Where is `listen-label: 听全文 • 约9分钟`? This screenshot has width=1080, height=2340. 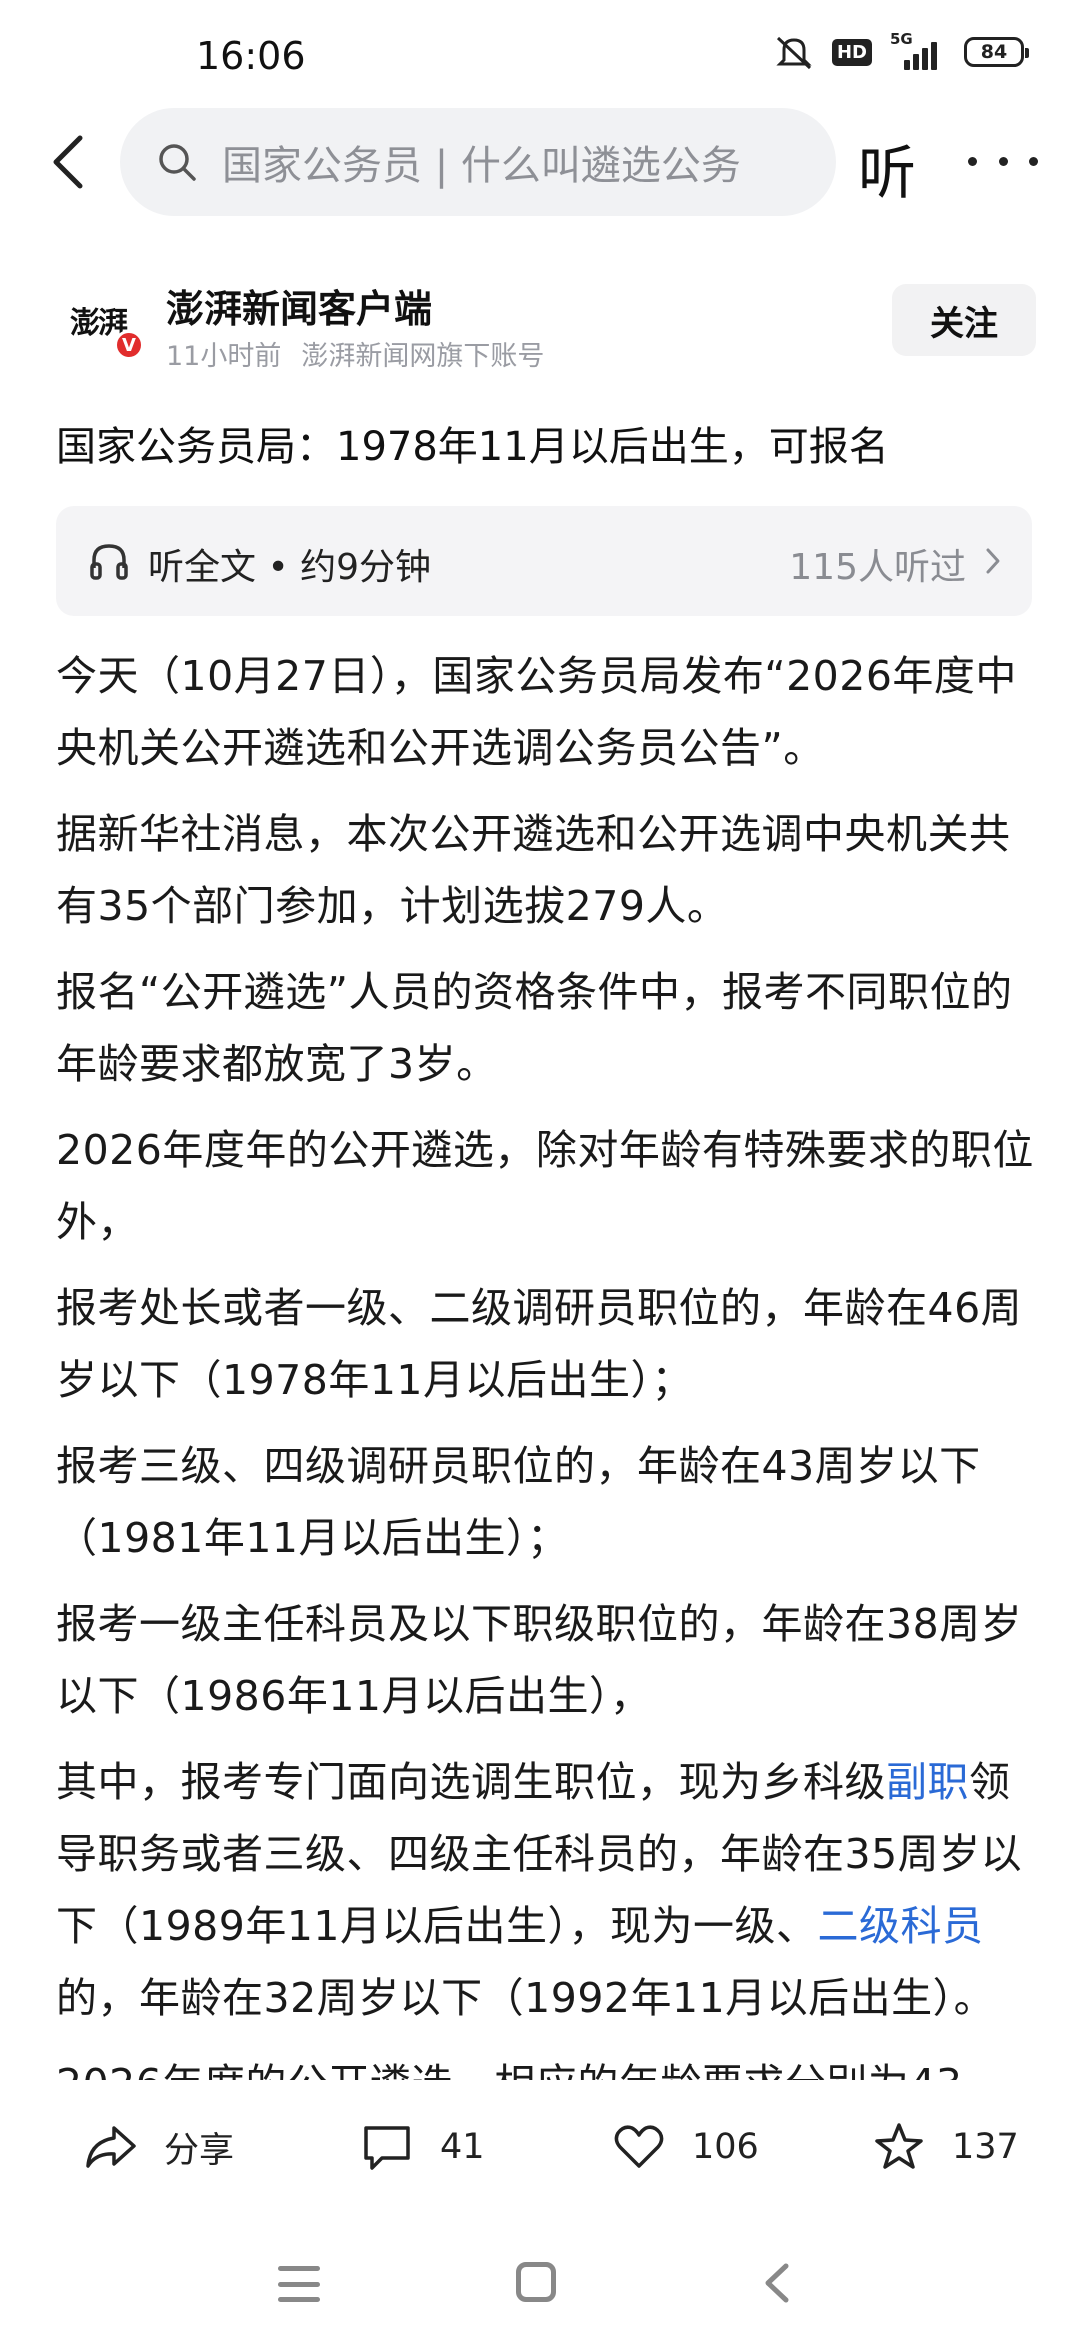
listen-label: 听全文 • 约9分钟 is located at coordinates (290, 567).